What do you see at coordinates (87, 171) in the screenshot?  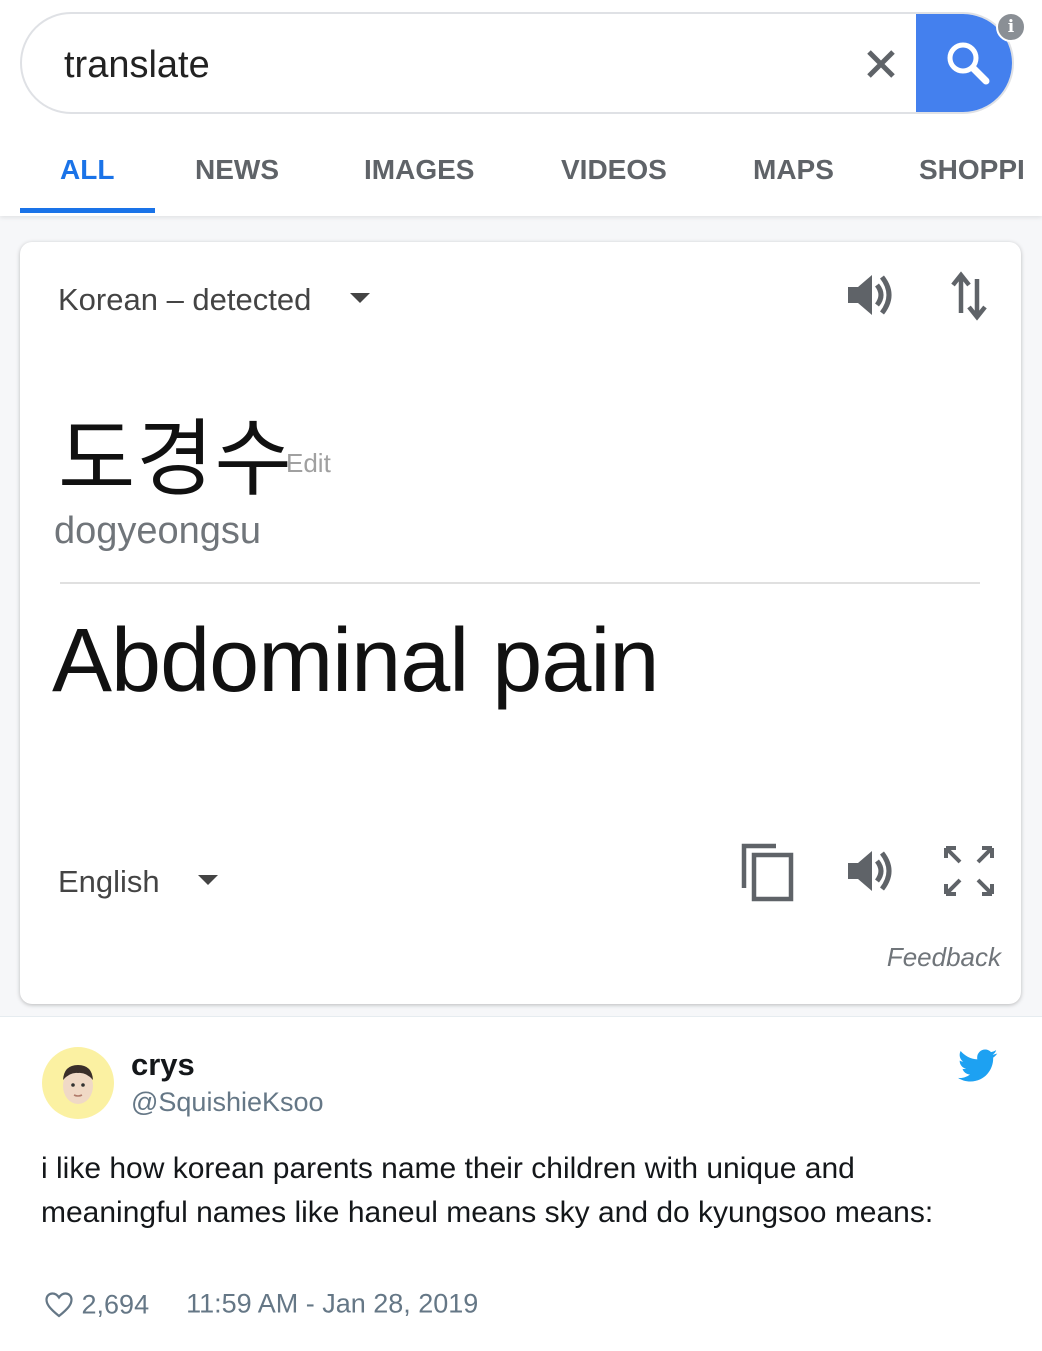 I see `tab-all: ALL` at bounding box center [87, 171].